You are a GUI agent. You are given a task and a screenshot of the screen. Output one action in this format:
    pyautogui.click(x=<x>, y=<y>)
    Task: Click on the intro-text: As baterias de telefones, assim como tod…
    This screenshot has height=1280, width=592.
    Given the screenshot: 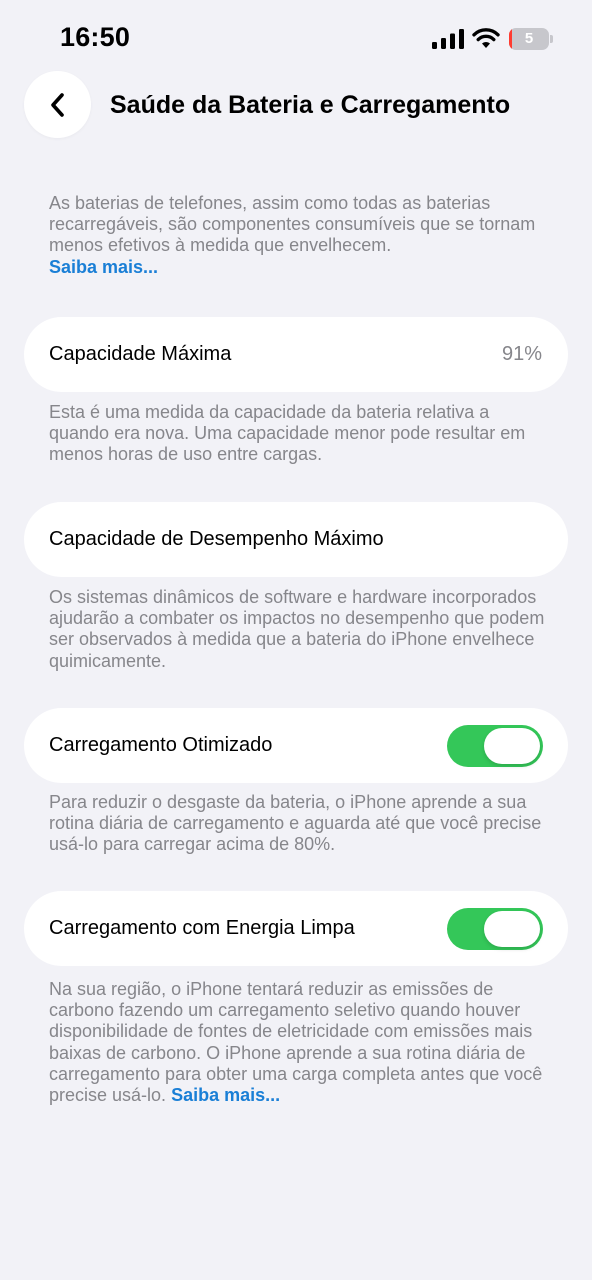 What is the action you would take?
    pyautogui.click(x=292, y=224)
    